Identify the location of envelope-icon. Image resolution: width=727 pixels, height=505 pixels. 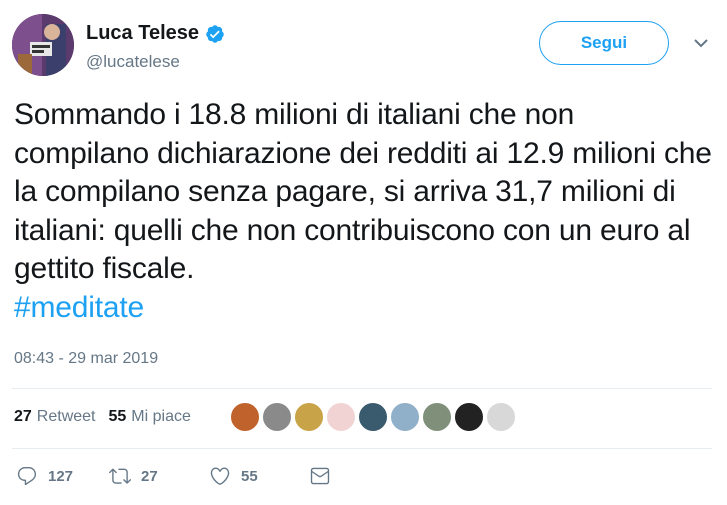
(320, 476).